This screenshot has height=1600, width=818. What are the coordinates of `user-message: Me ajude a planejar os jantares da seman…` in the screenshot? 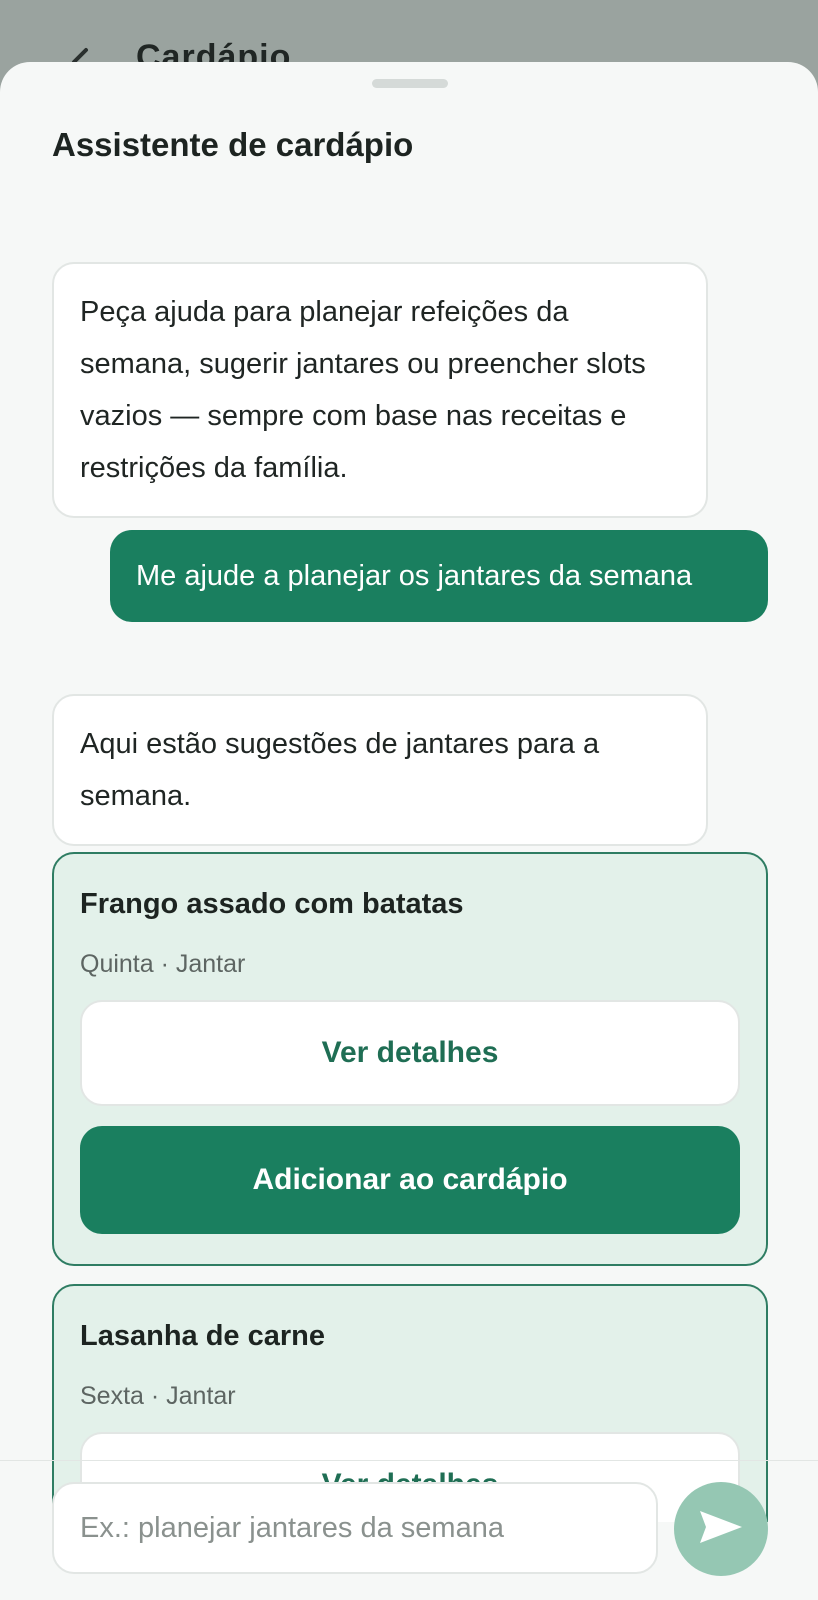 It's located at (439, 576).